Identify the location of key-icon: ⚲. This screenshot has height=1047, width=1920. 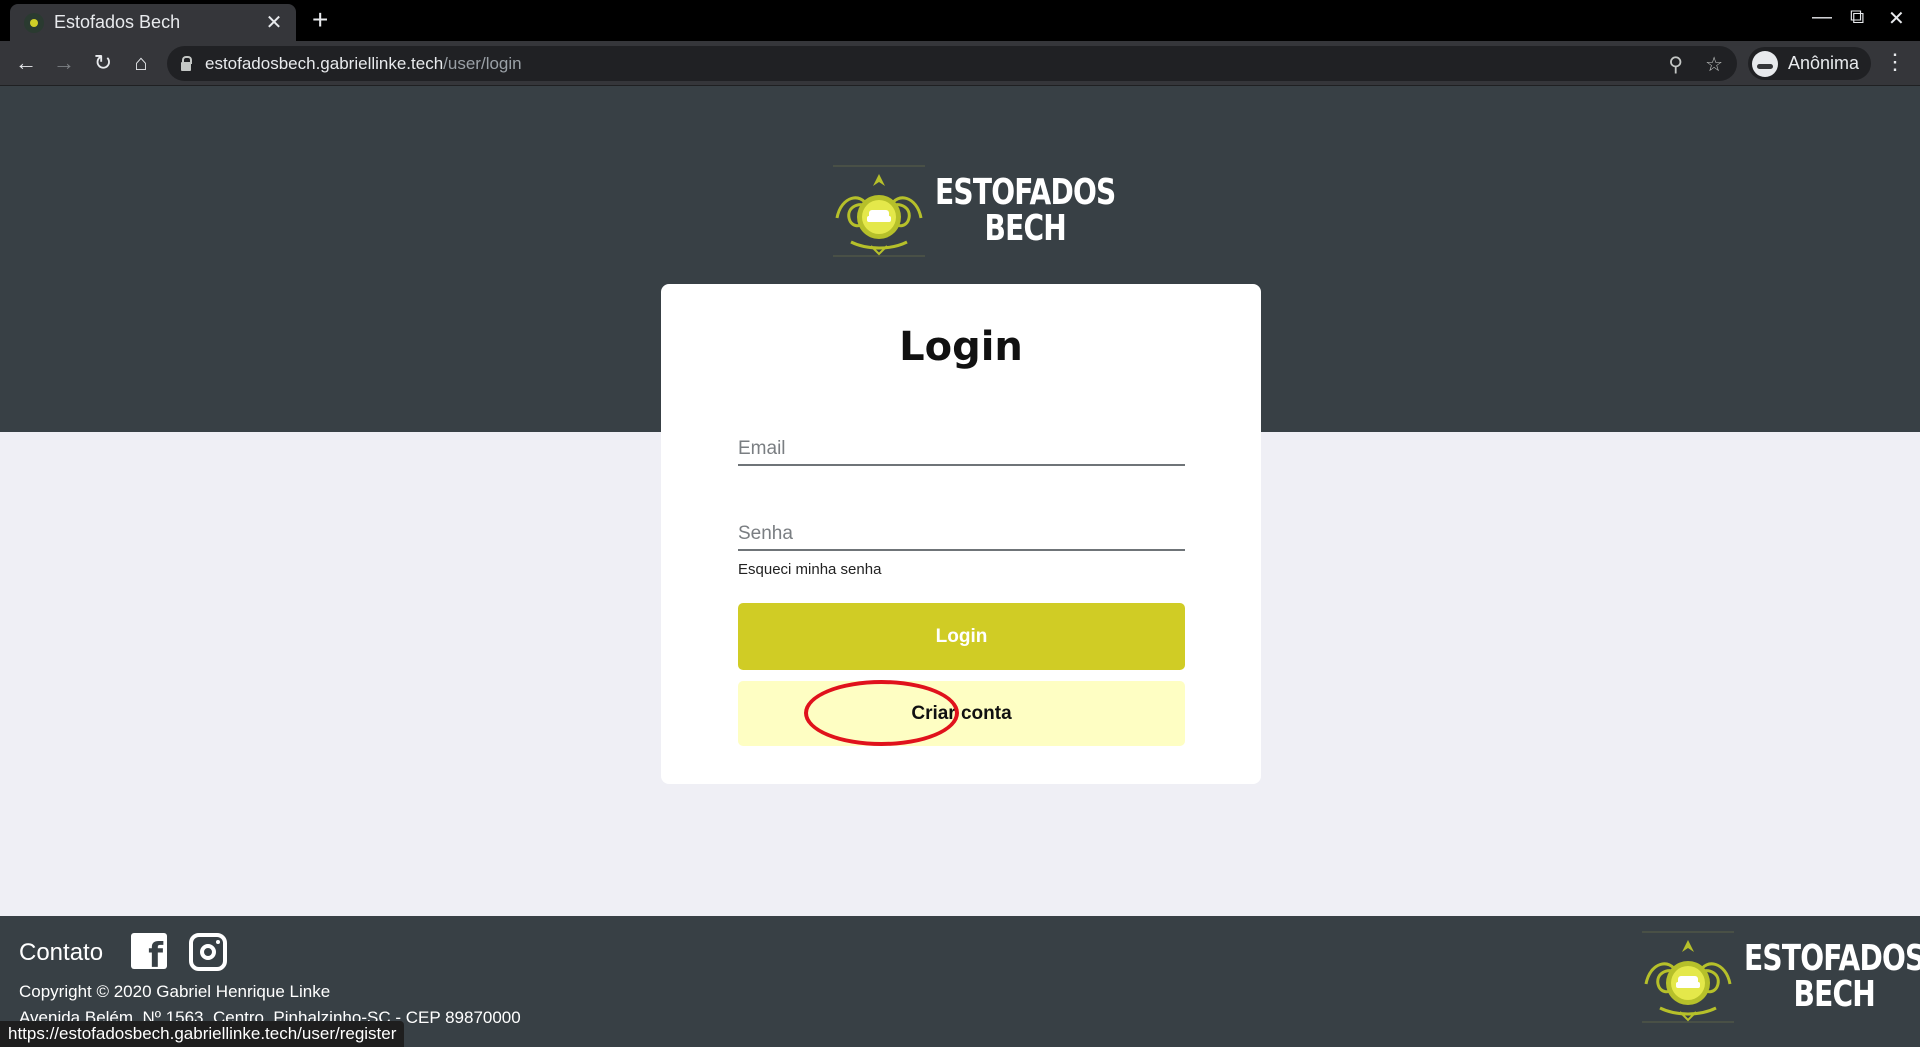
(1675, 64).